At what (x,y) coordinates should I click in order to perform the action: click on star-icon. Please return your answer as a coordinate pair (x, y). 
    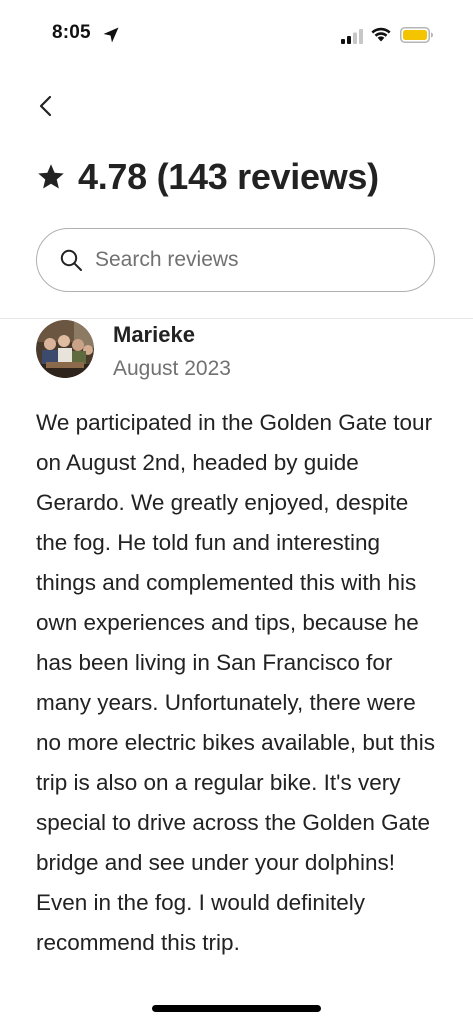
    Looking at the image, I should click on (51, 176).